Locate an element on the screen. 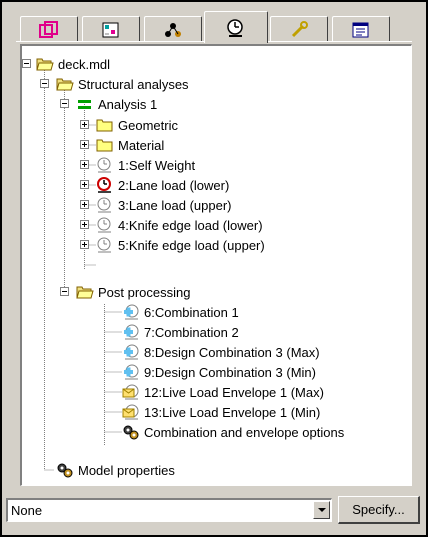  dropdown-arrow-icon is located at coordinates (321, 510).